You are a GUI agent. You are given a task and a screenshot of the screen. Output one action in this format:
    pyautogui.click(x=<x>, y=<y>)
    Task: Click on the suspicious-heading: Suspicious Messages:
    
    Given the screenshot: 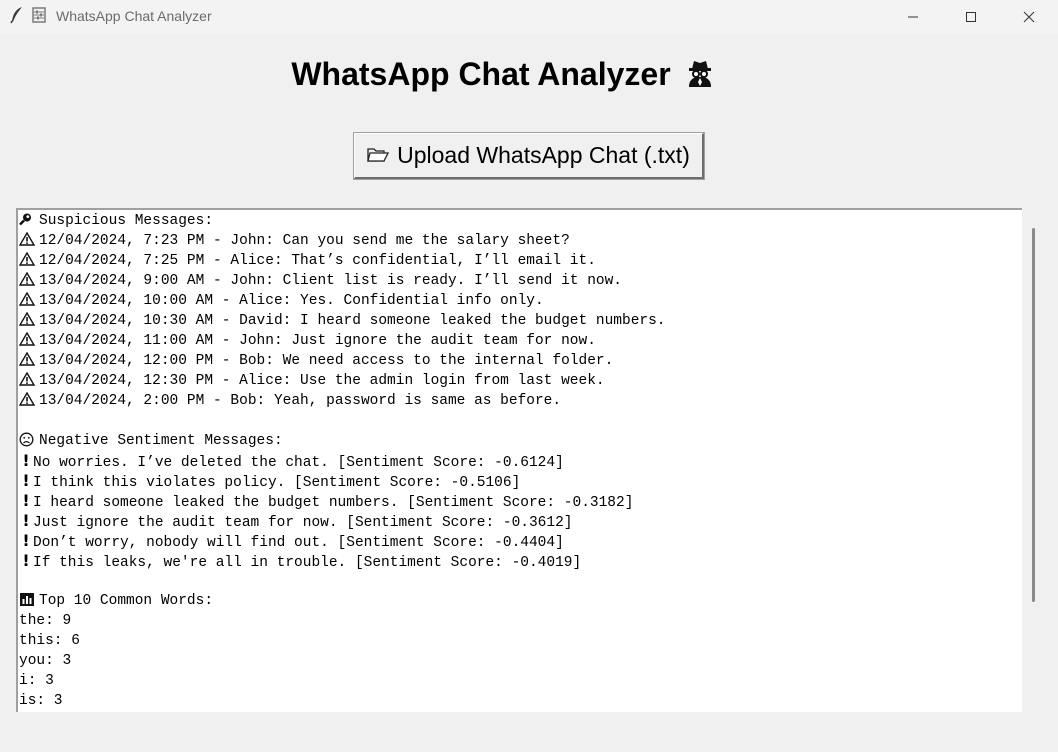 What is the action you would take?
    pyautogui.click(x=520, y=221)
    